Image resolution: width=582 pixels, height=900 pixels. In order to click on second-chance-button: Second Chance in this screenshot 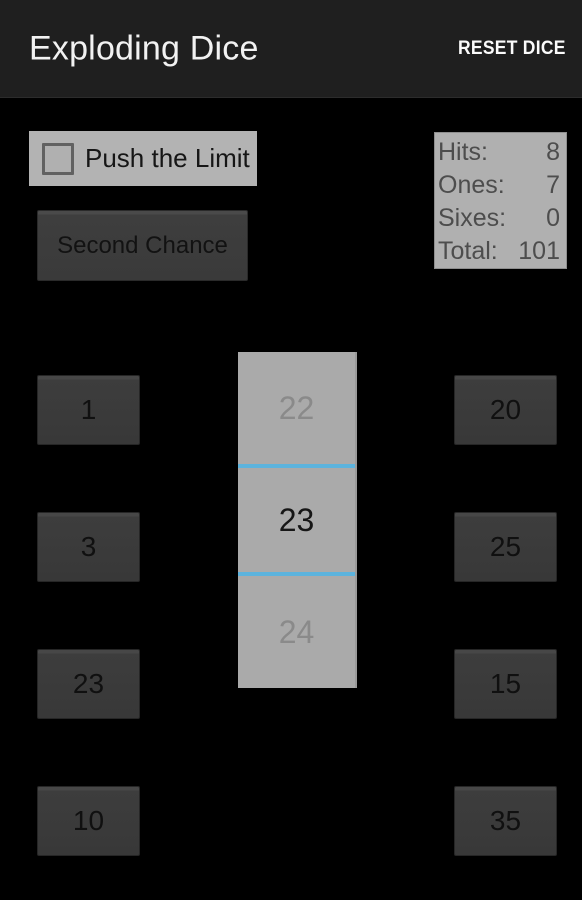, I will do `click(142, 245)`.